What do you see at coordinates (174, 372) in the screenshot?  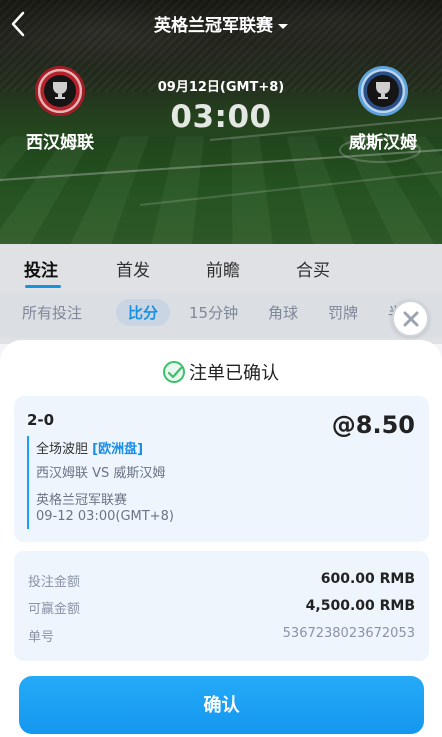 I see `check-circle-icon` at bounding box center [174, 372].